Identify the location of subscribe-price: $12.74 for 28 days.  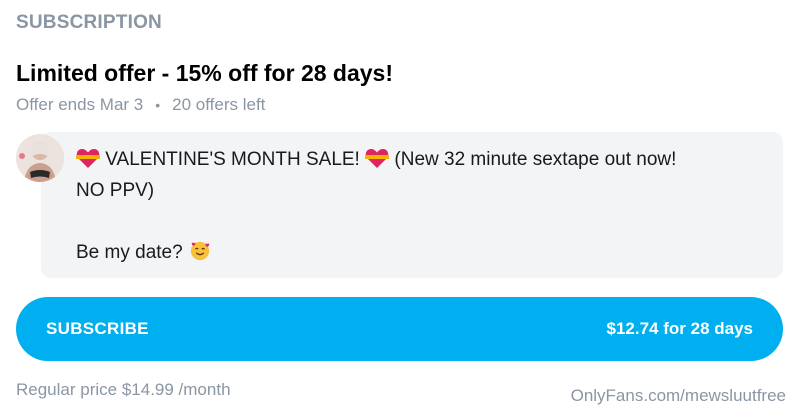
(679, 328).